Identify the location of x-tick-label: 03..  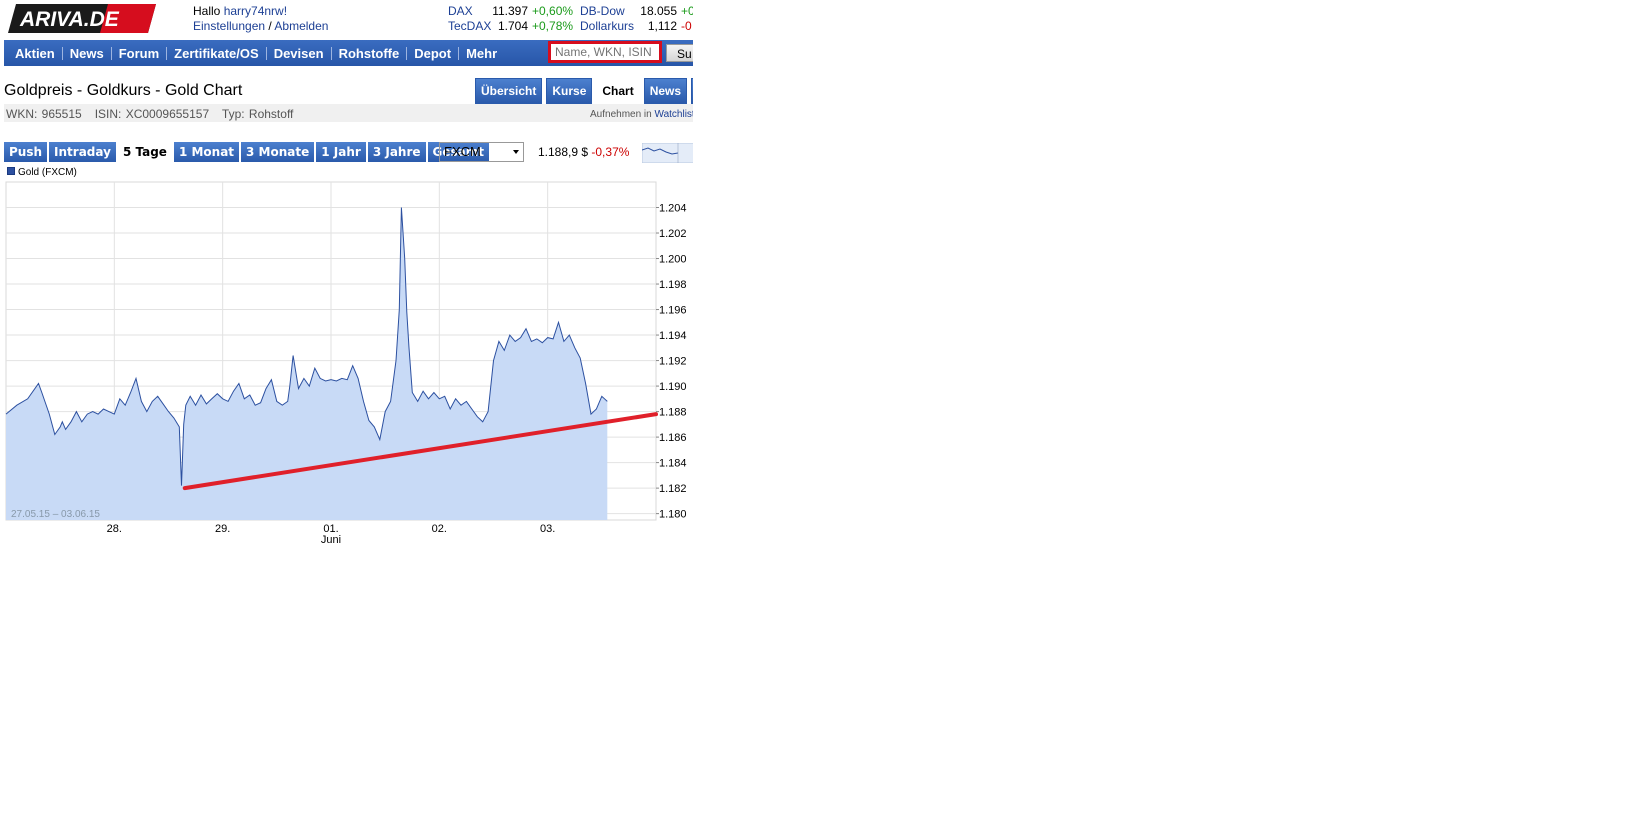
(547, 529).